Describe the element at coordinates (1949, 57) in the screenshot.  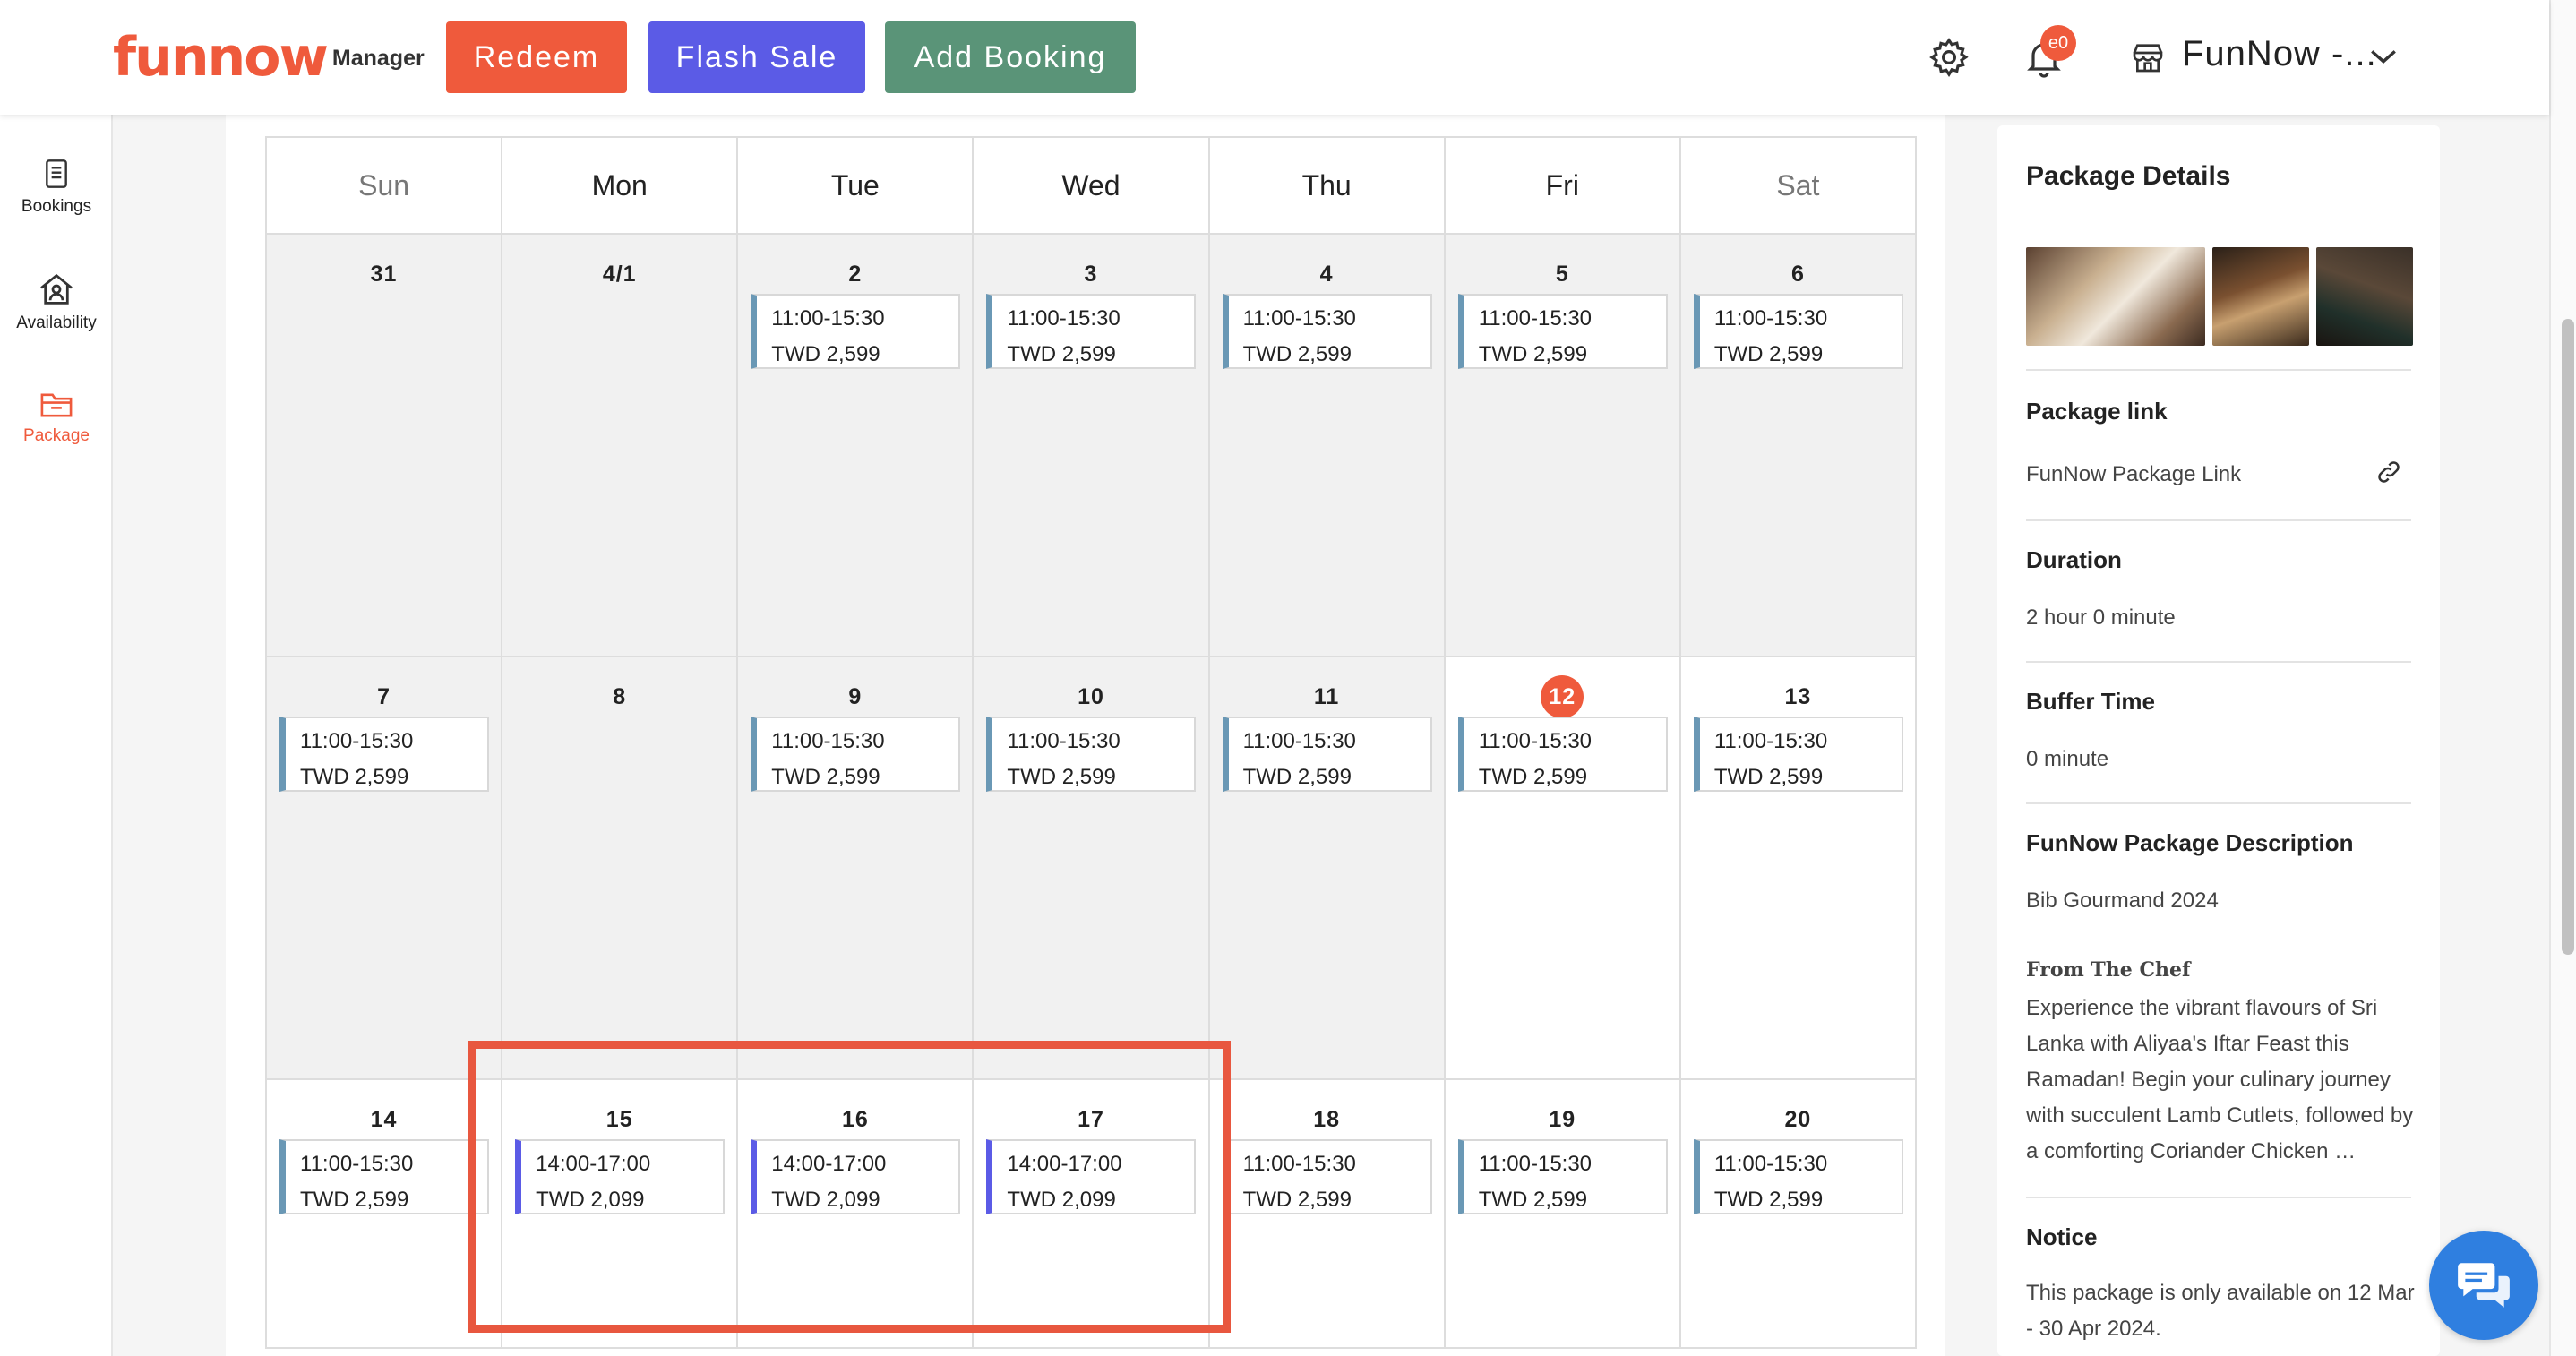
I see `gear-icon` at that location.